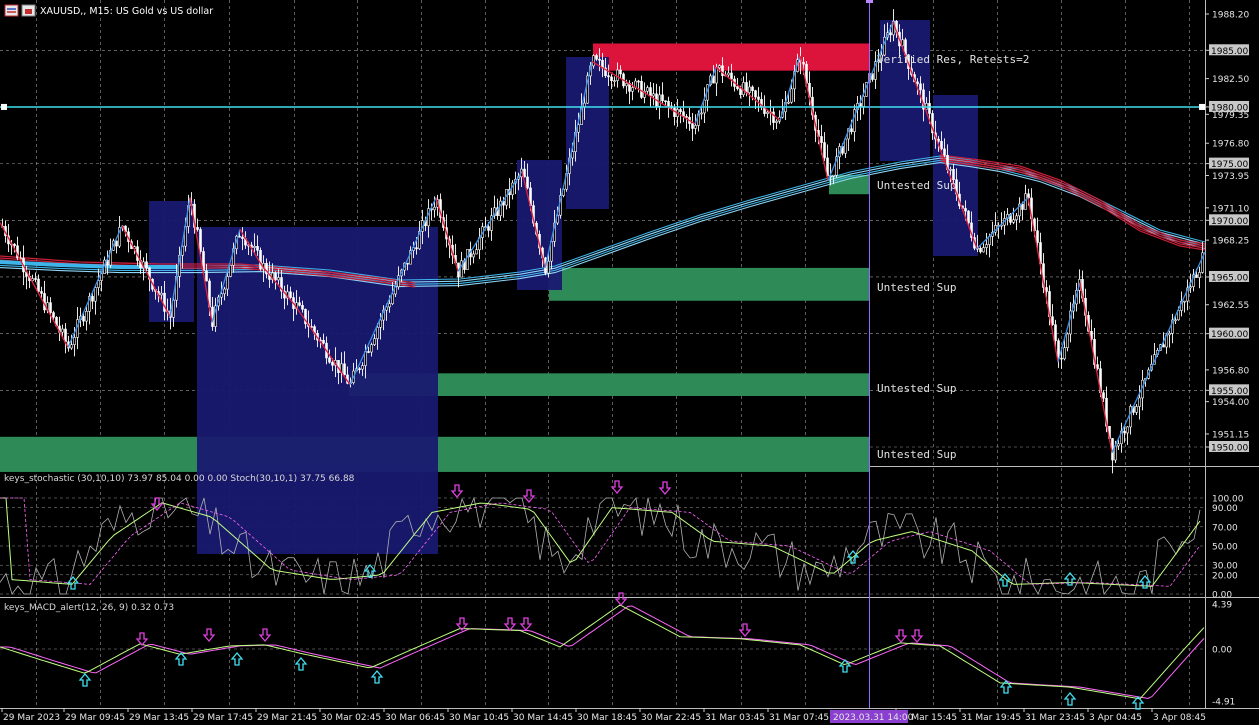 Image resolution: width=1259 pixels, height=725 pixels. Describe the element at coordinates (1230, 16) in the screenshot. I see `price-tick-label: 1988.20` at that location.